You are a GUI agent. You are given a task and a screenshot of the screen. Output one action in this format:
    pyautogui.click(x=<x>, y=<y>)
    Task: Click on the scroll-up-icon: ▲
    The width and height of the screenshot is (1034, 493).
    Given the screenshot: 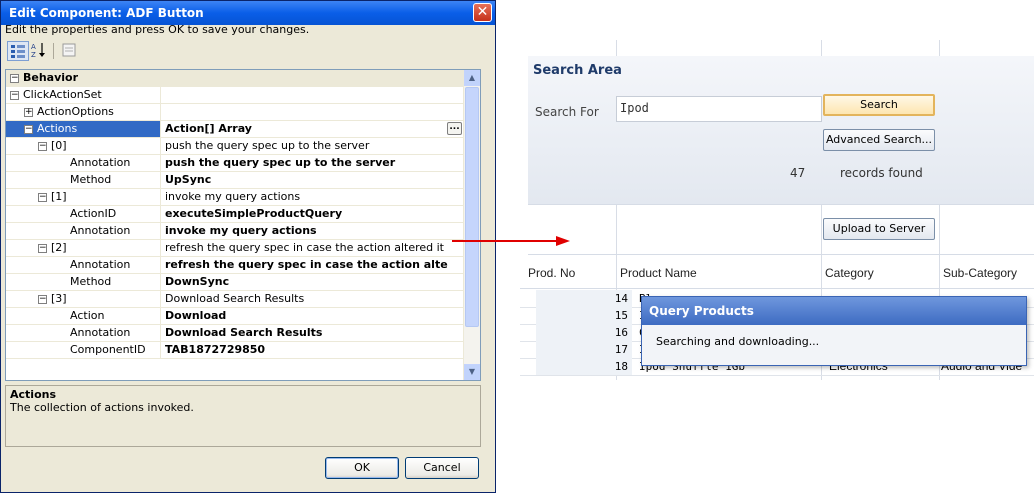 What is the action you would take?
    pyautogui.click(x=472, y=78)
    